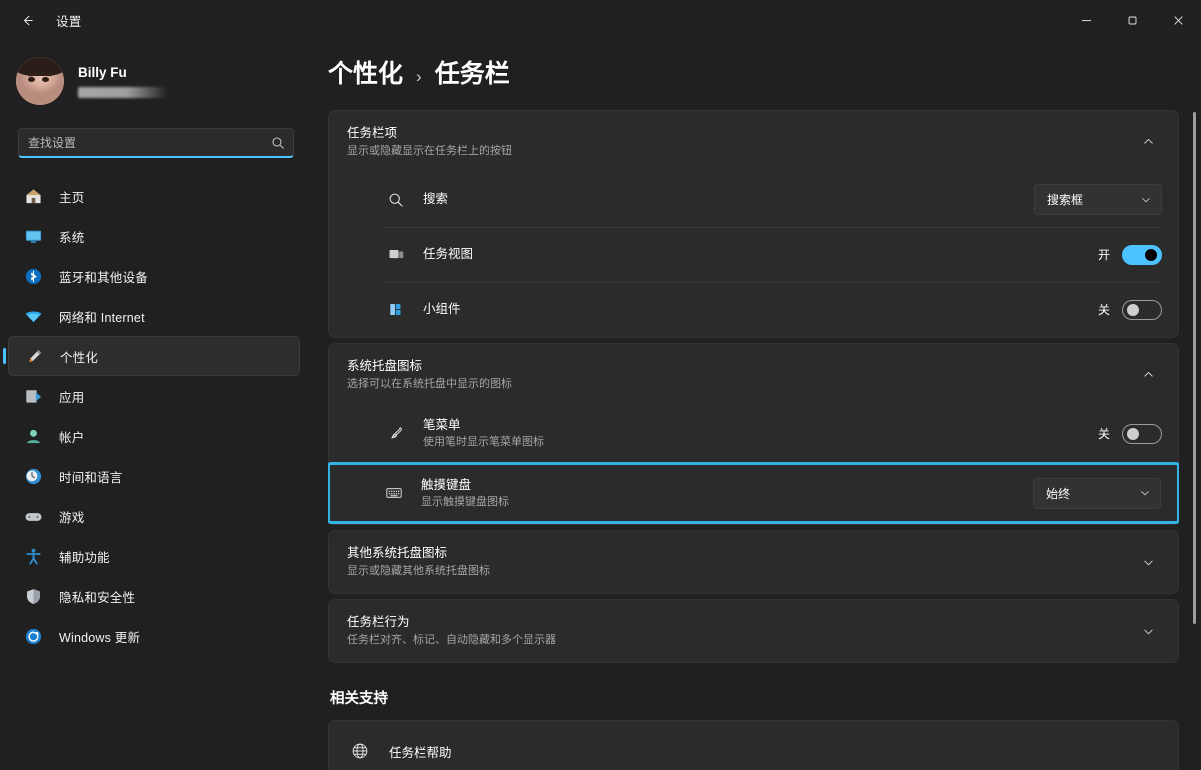 This screenshot has width=1201, height=770. I want to click on section-other-tray-icons-header: 其他系统托盘图标 显示或隐藏其他系统托盘图标, so click(753, 562).